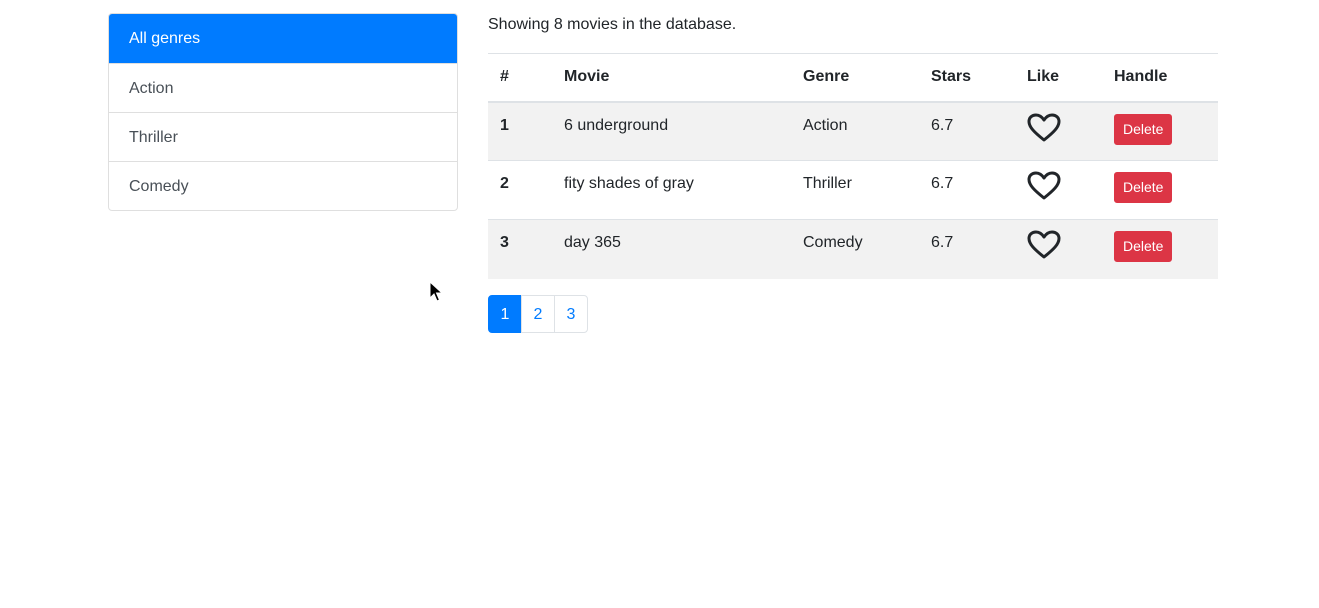 This screenshot has height=608, width=1319. Describe the element at coordinates (671, 78) in the screenshot. I see `column-header-movie: Movie` at that location.